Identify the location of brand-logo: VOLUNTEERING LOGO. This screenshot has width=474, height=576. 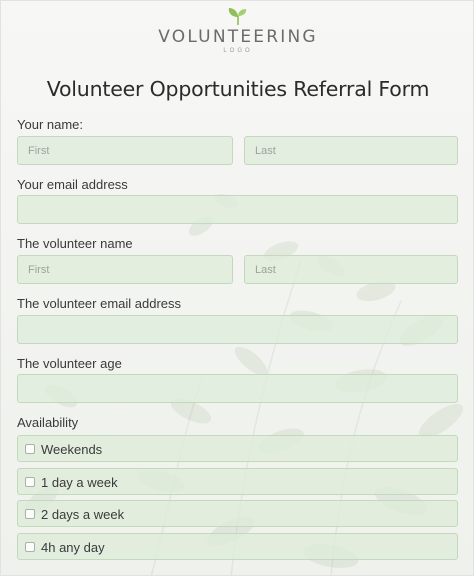
(237, 31).